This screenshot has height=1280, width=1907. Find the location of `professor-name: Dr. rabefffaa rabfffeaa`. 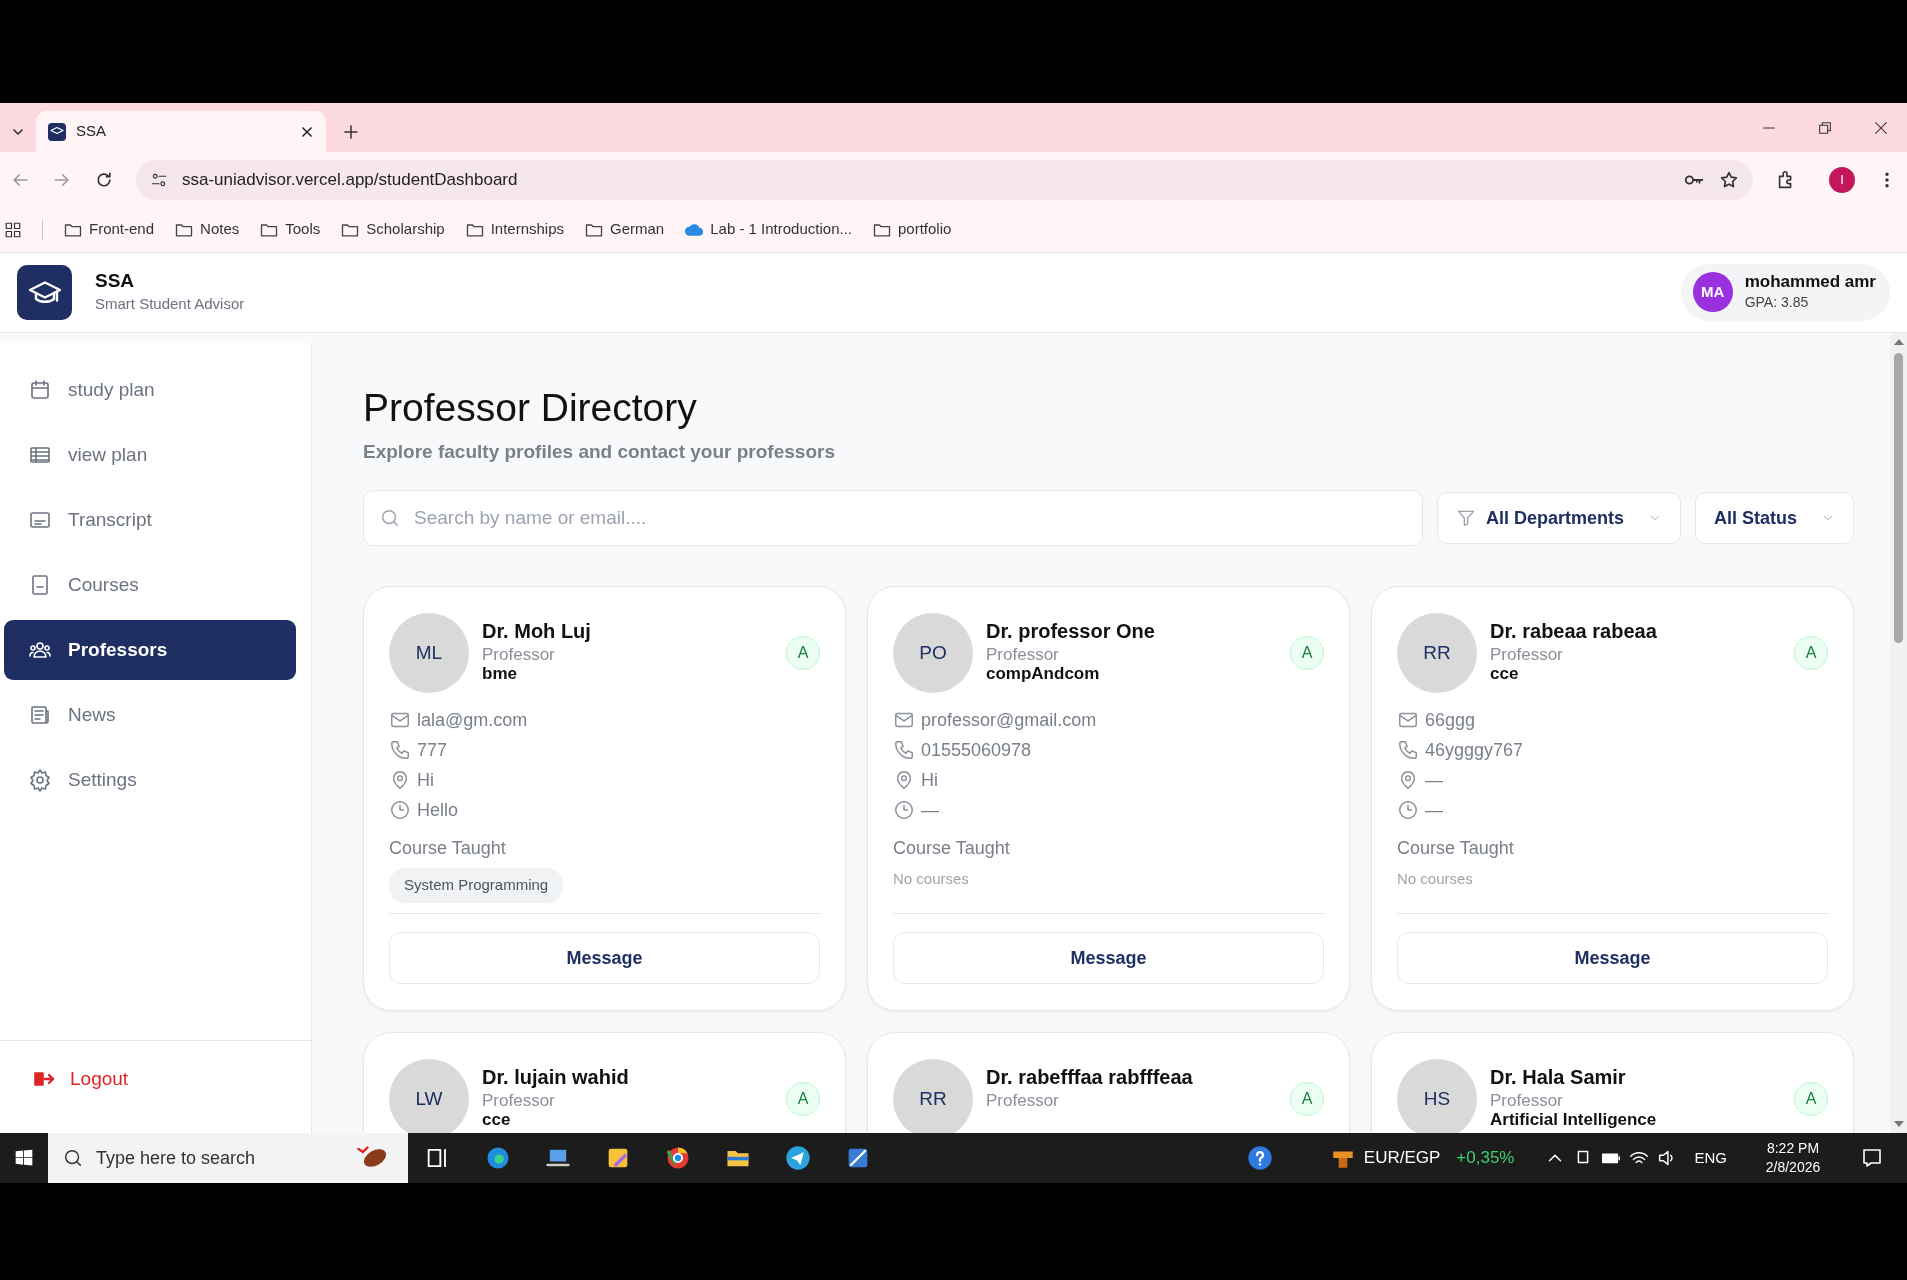

professor-name: Dr. rabefffaa rabfffeaa is located at coordinates (1090, 1077).